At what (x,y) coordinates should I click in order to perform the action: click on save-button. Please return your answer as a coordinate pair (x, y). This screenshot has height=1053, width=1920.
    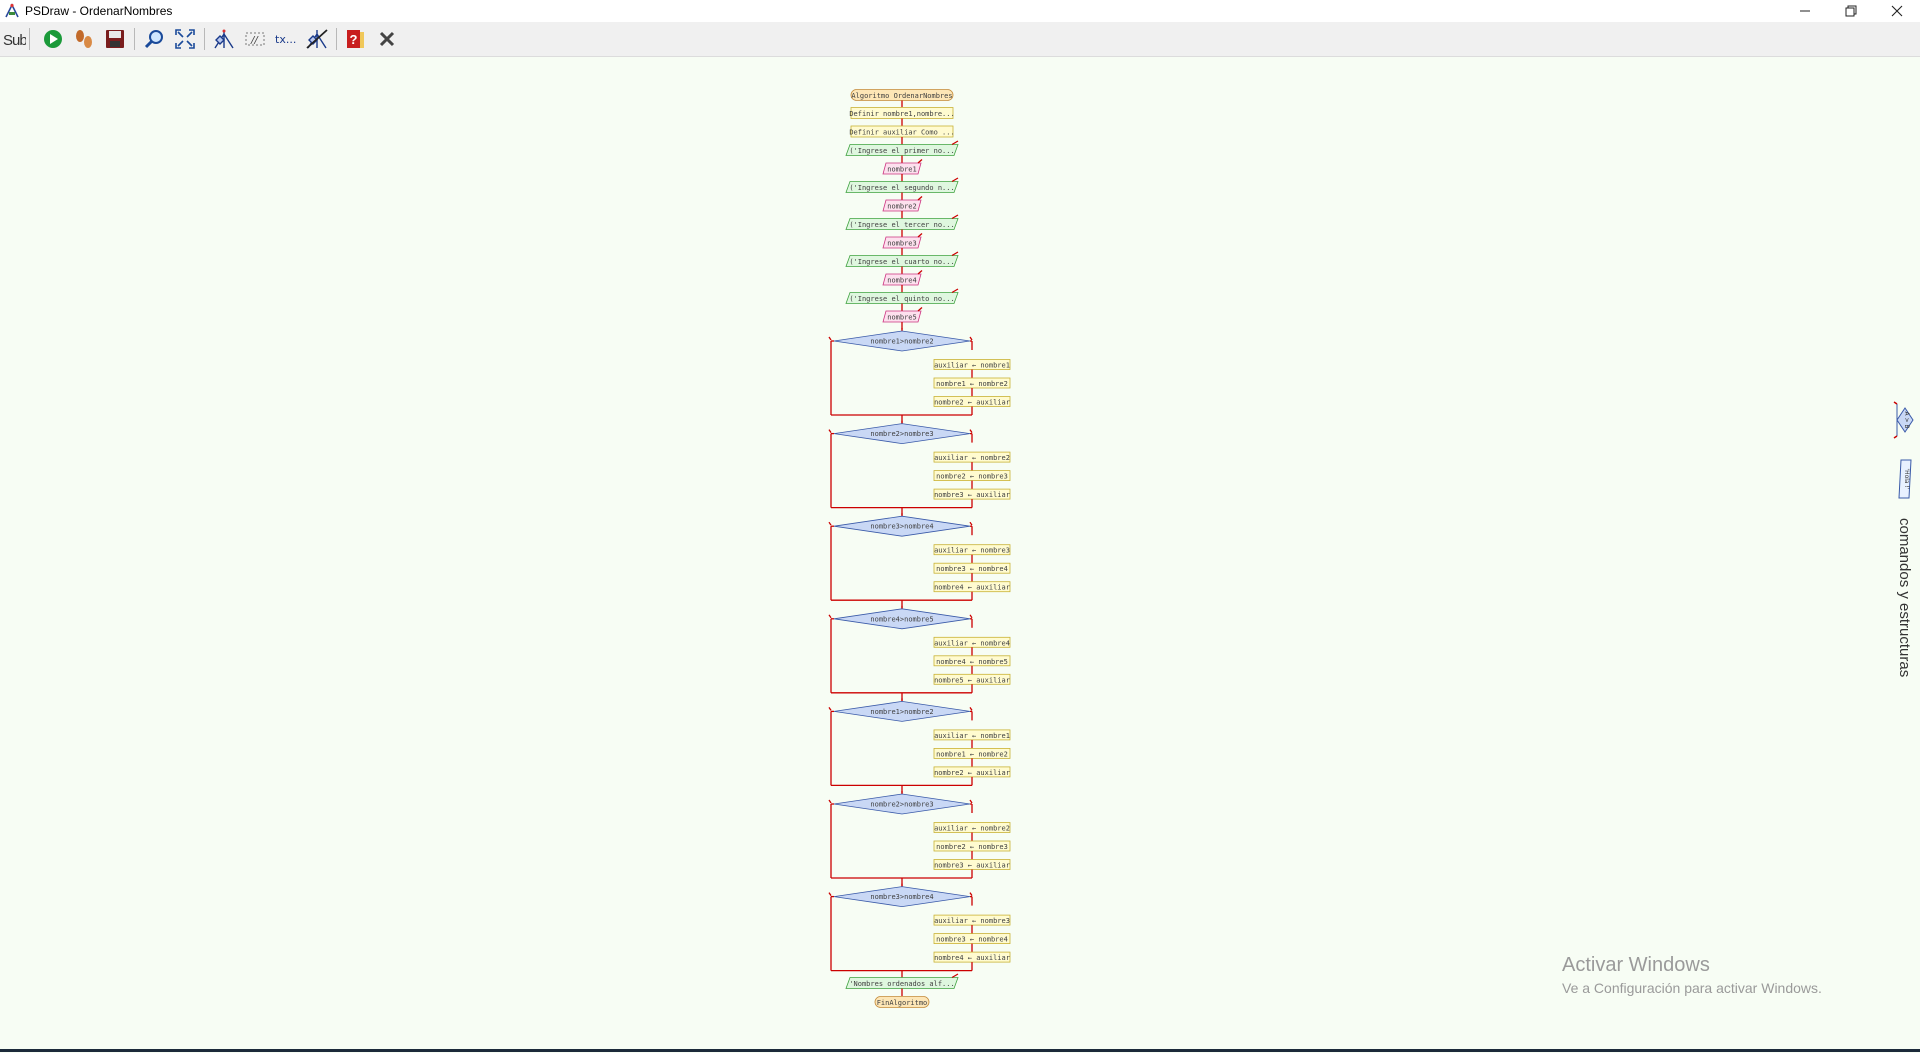
    Looking at the image, I should click on (115, 39).